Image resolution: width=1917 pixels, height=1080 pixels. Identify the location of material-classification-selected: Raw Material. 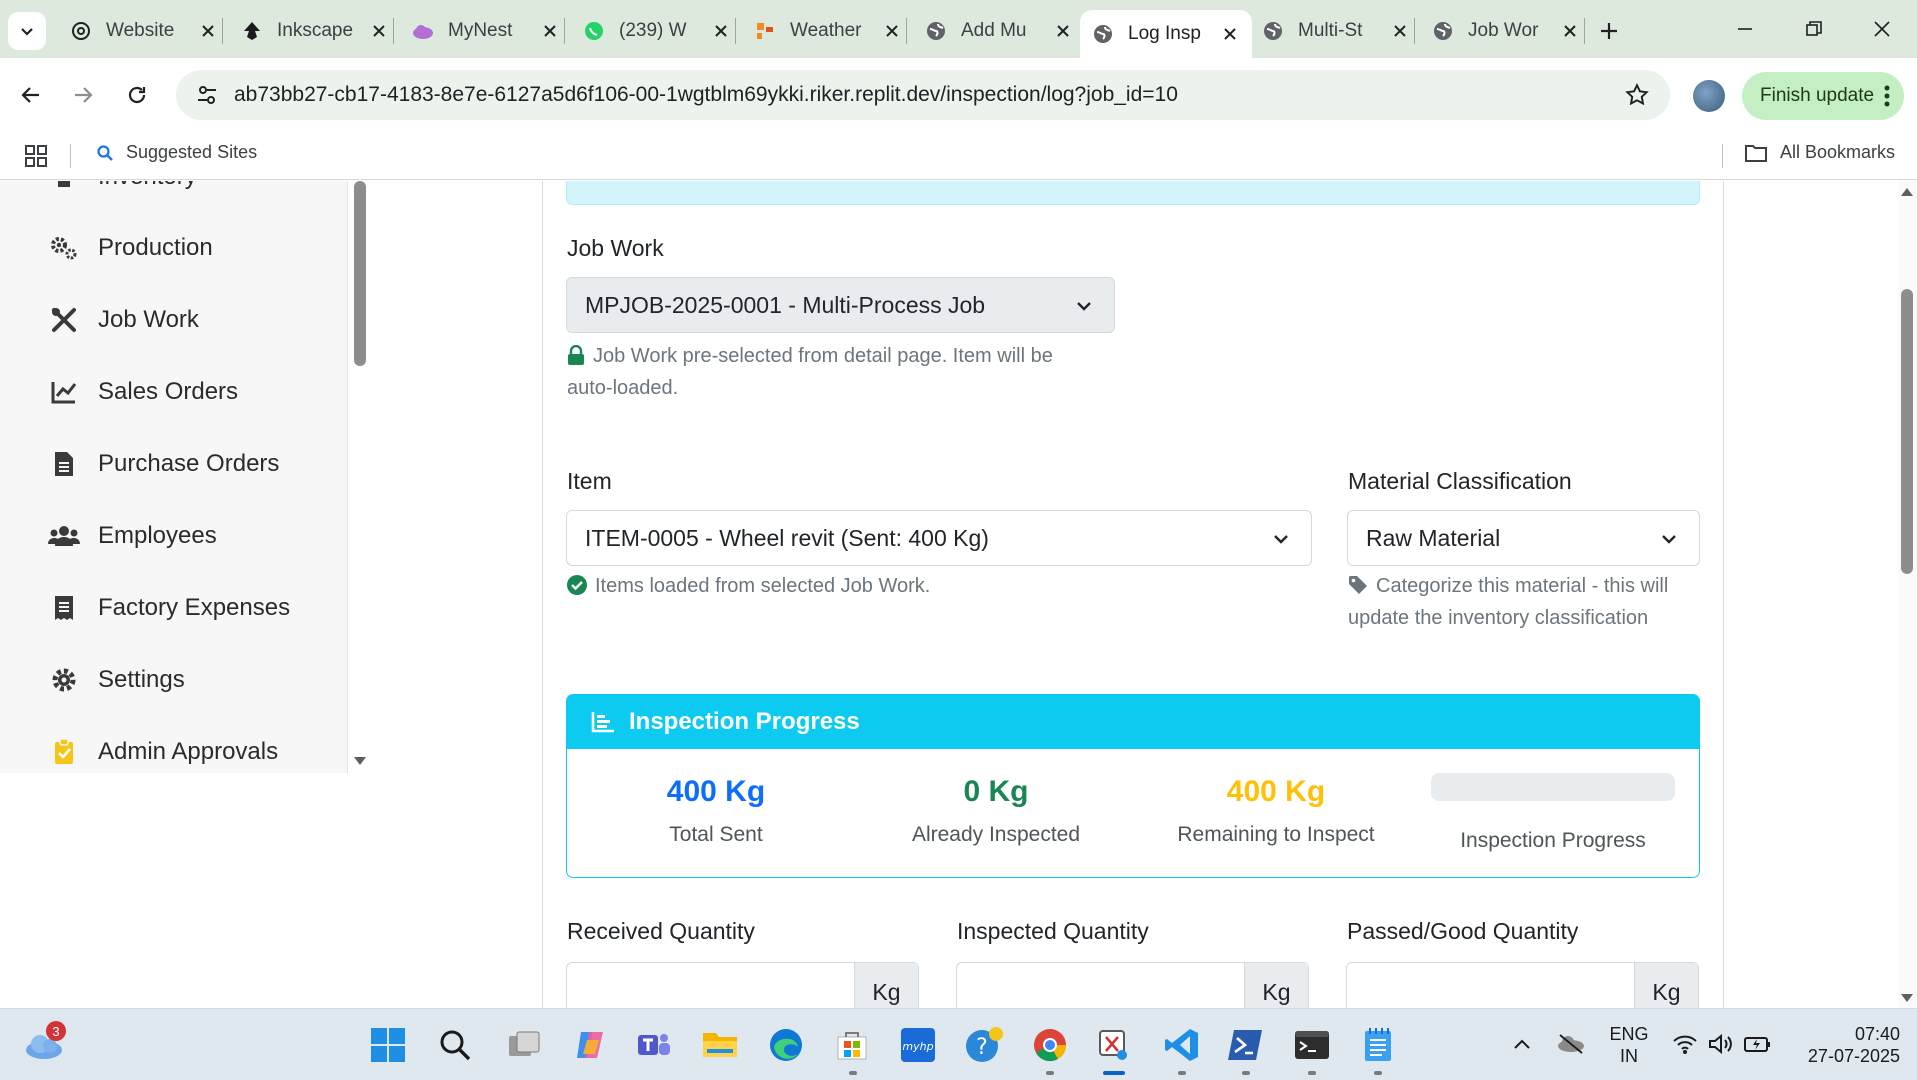
(1433, 537).